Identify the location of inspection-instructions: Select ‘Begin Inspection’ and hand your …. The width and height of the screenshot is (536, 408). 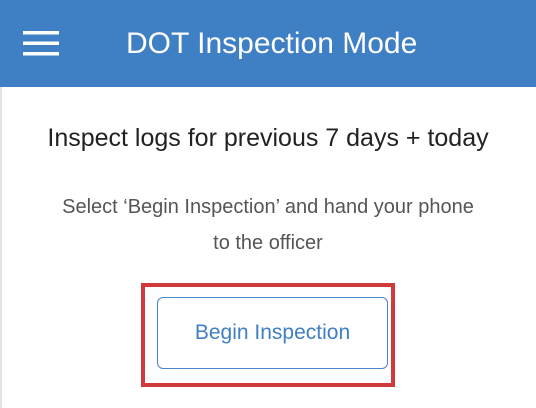
(268, 225).